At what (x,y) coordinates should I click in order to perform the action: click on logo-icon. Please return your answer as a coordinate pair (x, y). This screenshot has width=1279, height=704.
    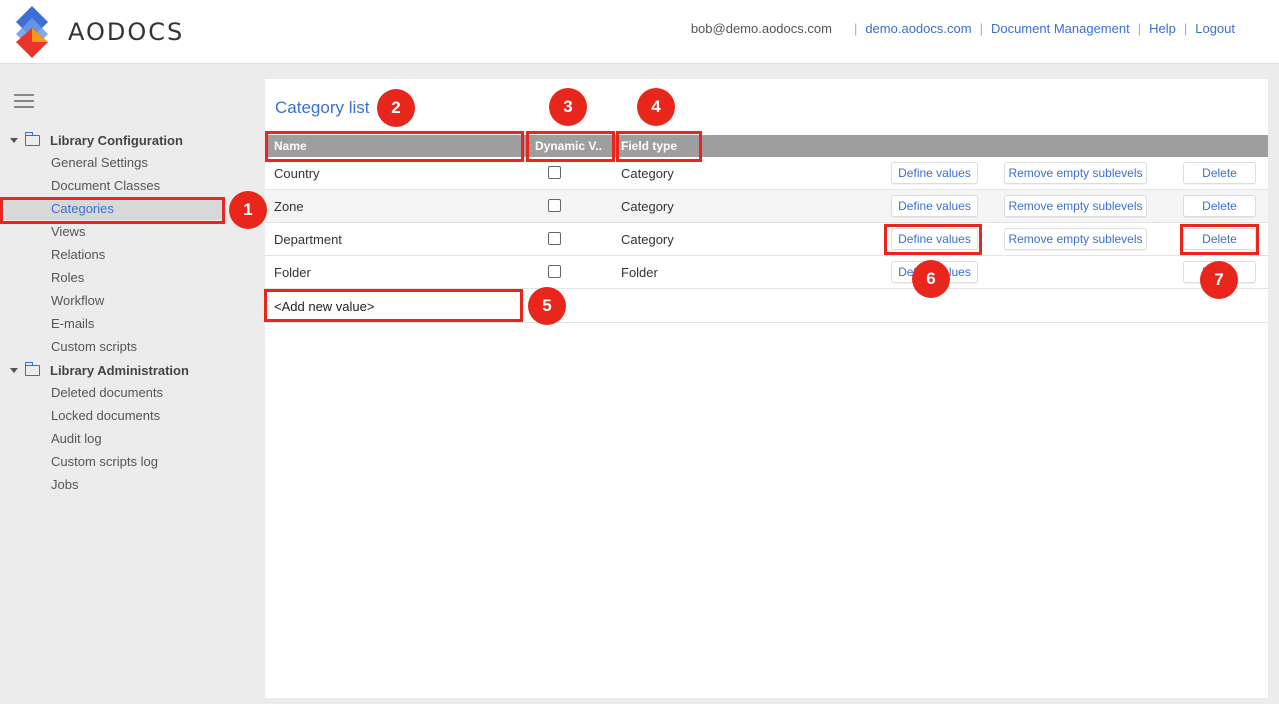
    Looking at the image, I should click on (32, 32).